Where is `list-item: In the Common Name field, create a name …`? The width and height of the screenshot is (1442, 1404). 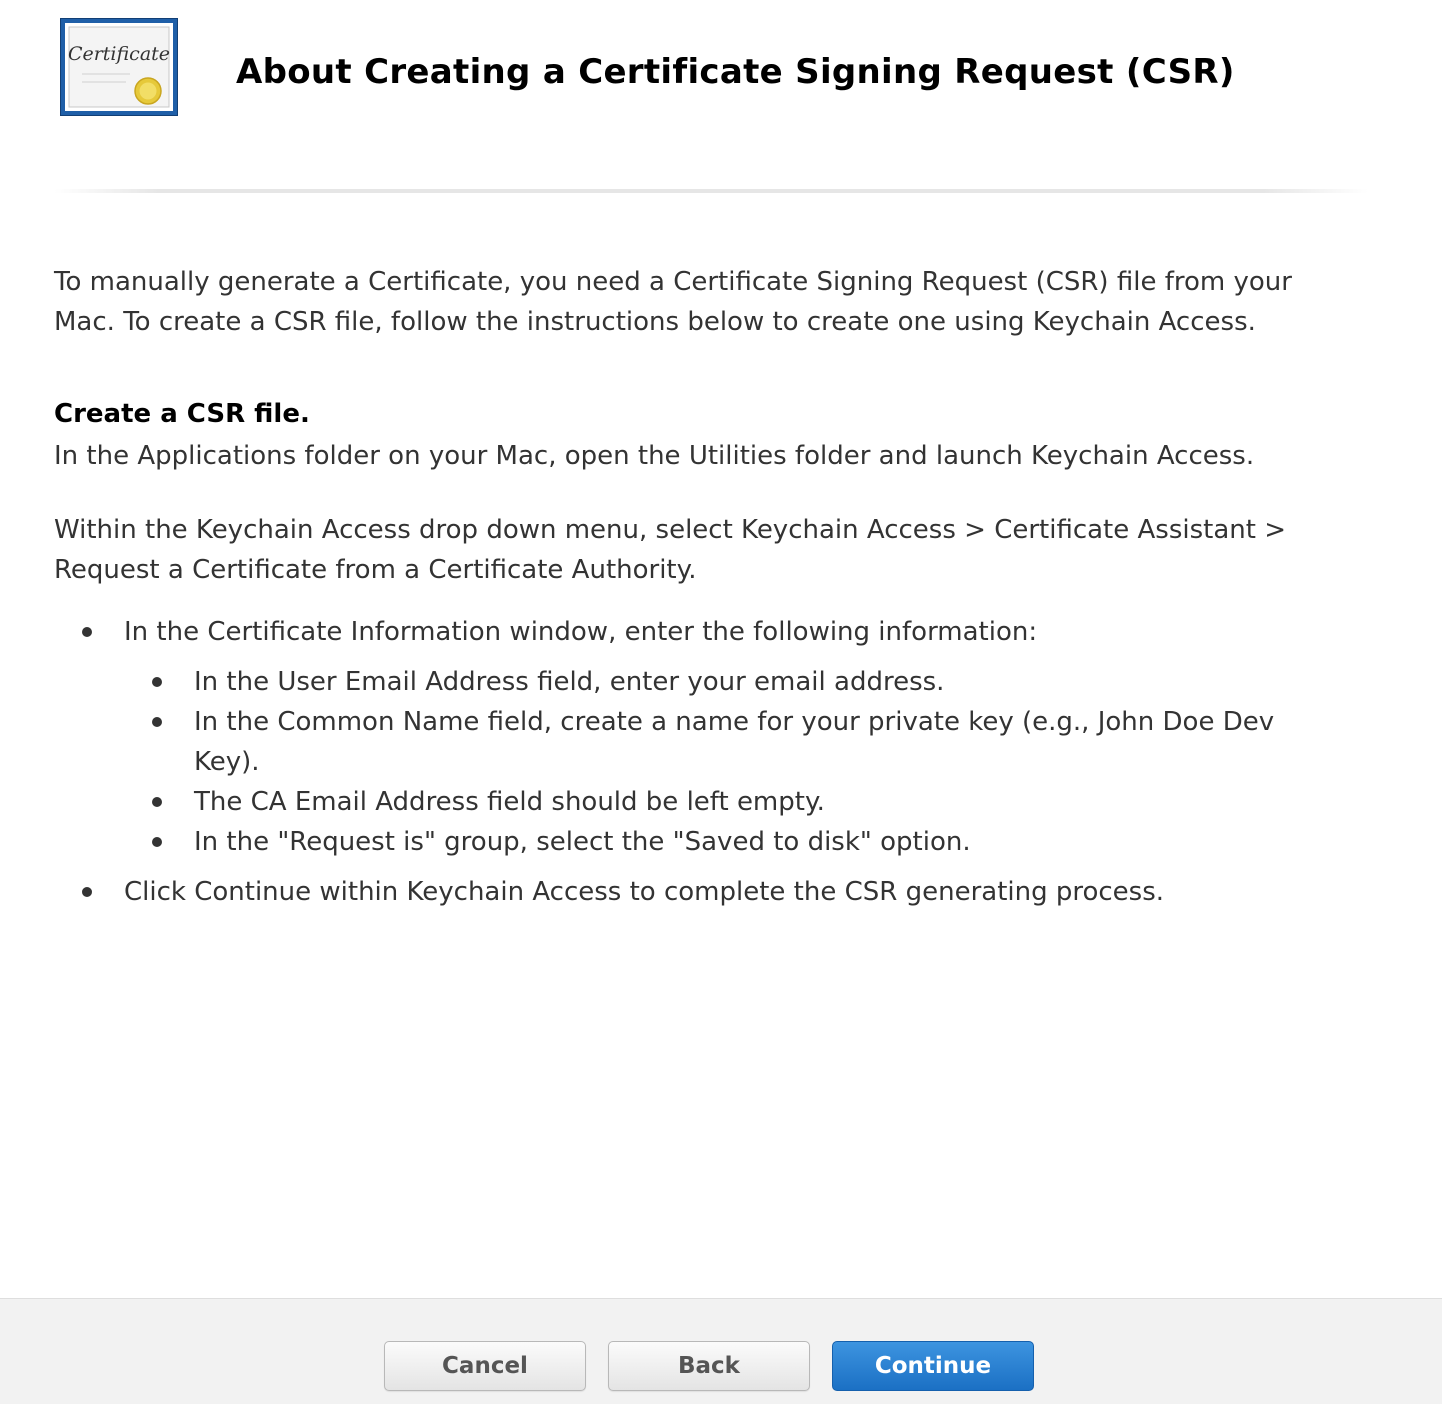
list-item: In the Common Name field, create a name … is located at coordinates (748, 742).